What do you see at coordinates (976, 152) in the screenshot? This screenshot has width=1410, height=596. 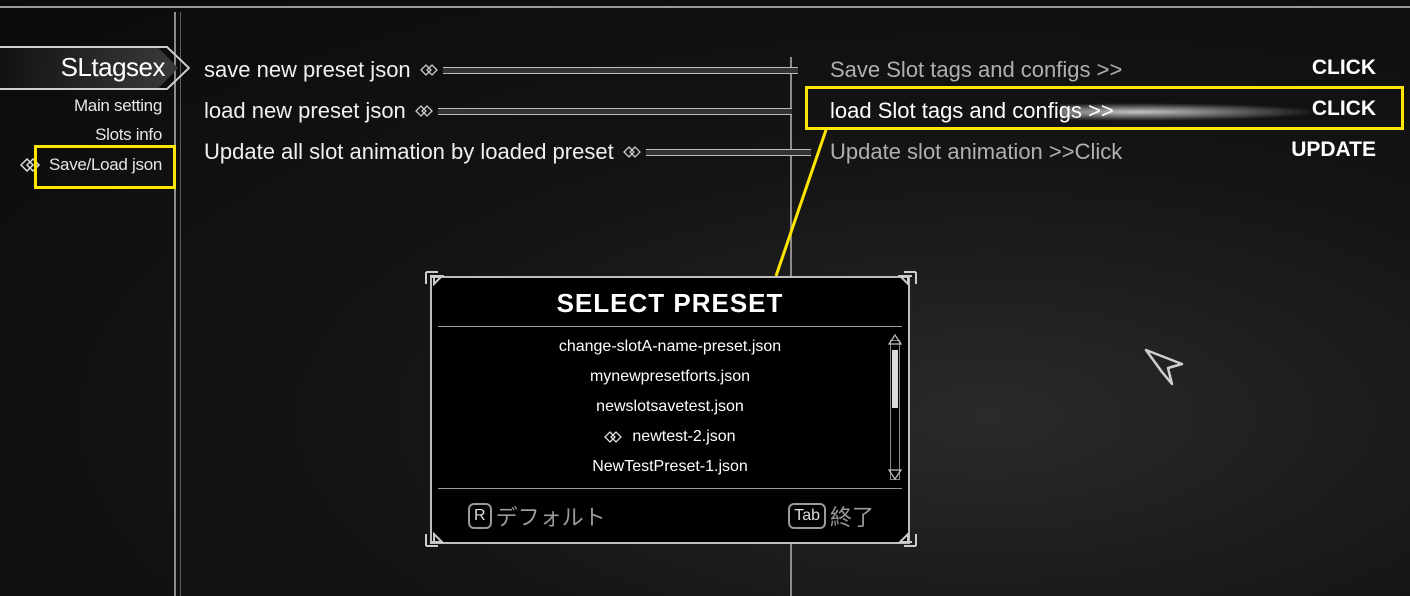 I see `option-update-slot-animation: Update slot animation >>Click` at bounding box center [976, 152].